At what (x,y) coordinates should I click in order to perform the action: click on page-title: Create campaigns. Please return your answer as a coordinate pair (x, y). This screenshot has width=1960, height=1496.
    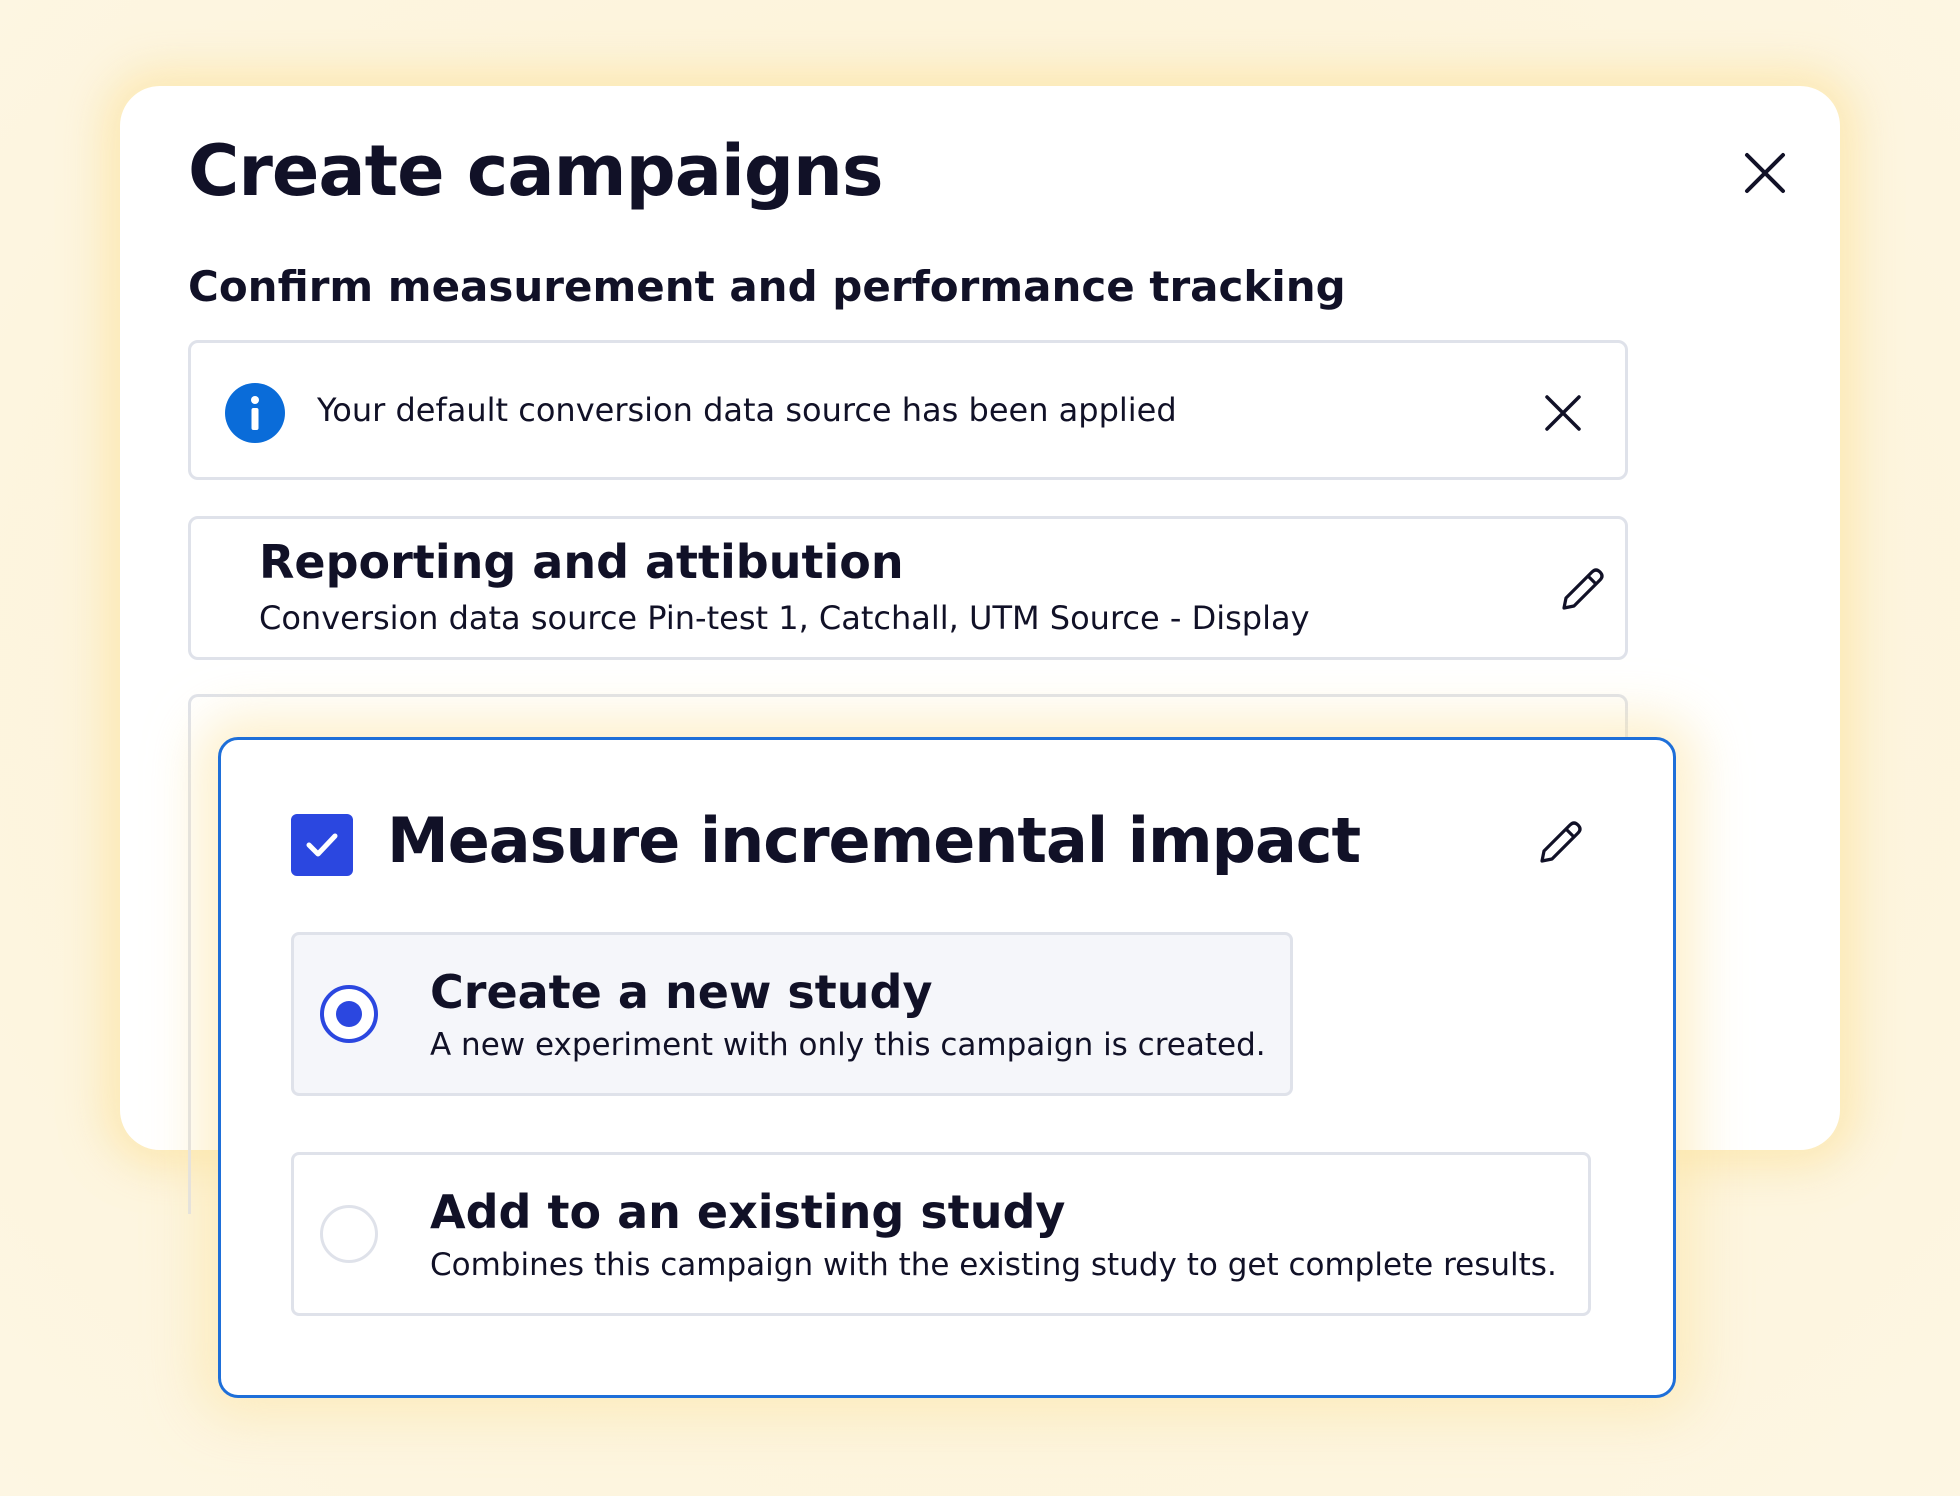
    Looking at the image, I should click on (536, 171).